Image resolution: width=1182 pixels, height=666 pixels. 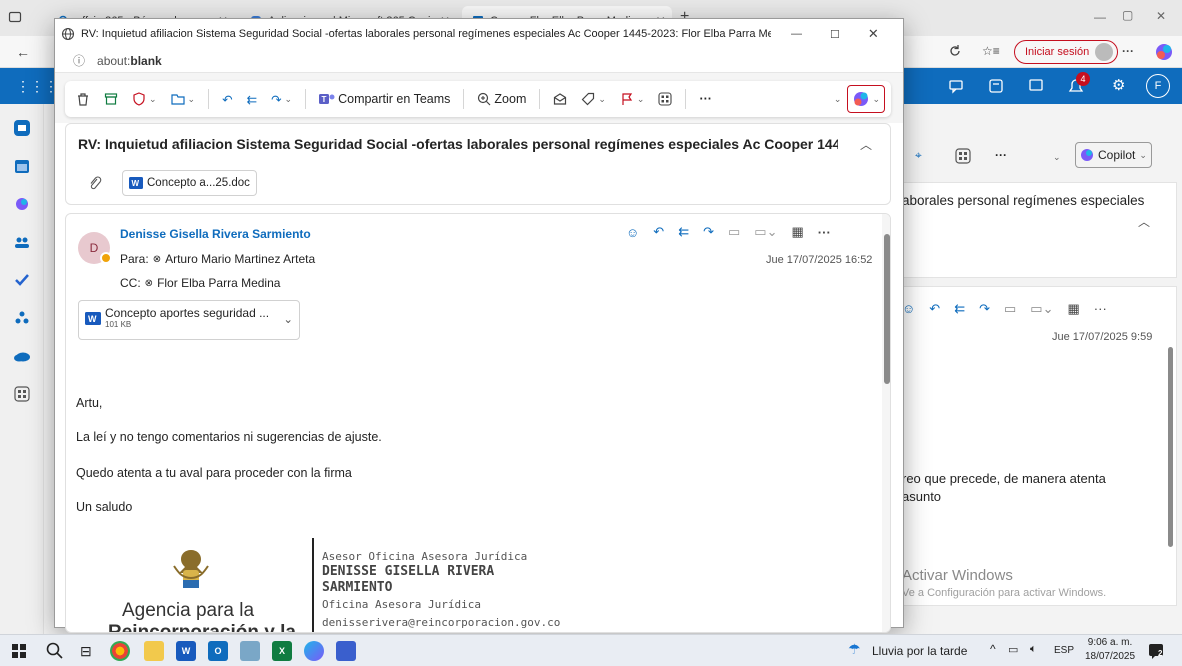 What do you see at coordinates (873, 34) in the screenshot?
I see `close-button: ✕` at bounding box center [873, 34].